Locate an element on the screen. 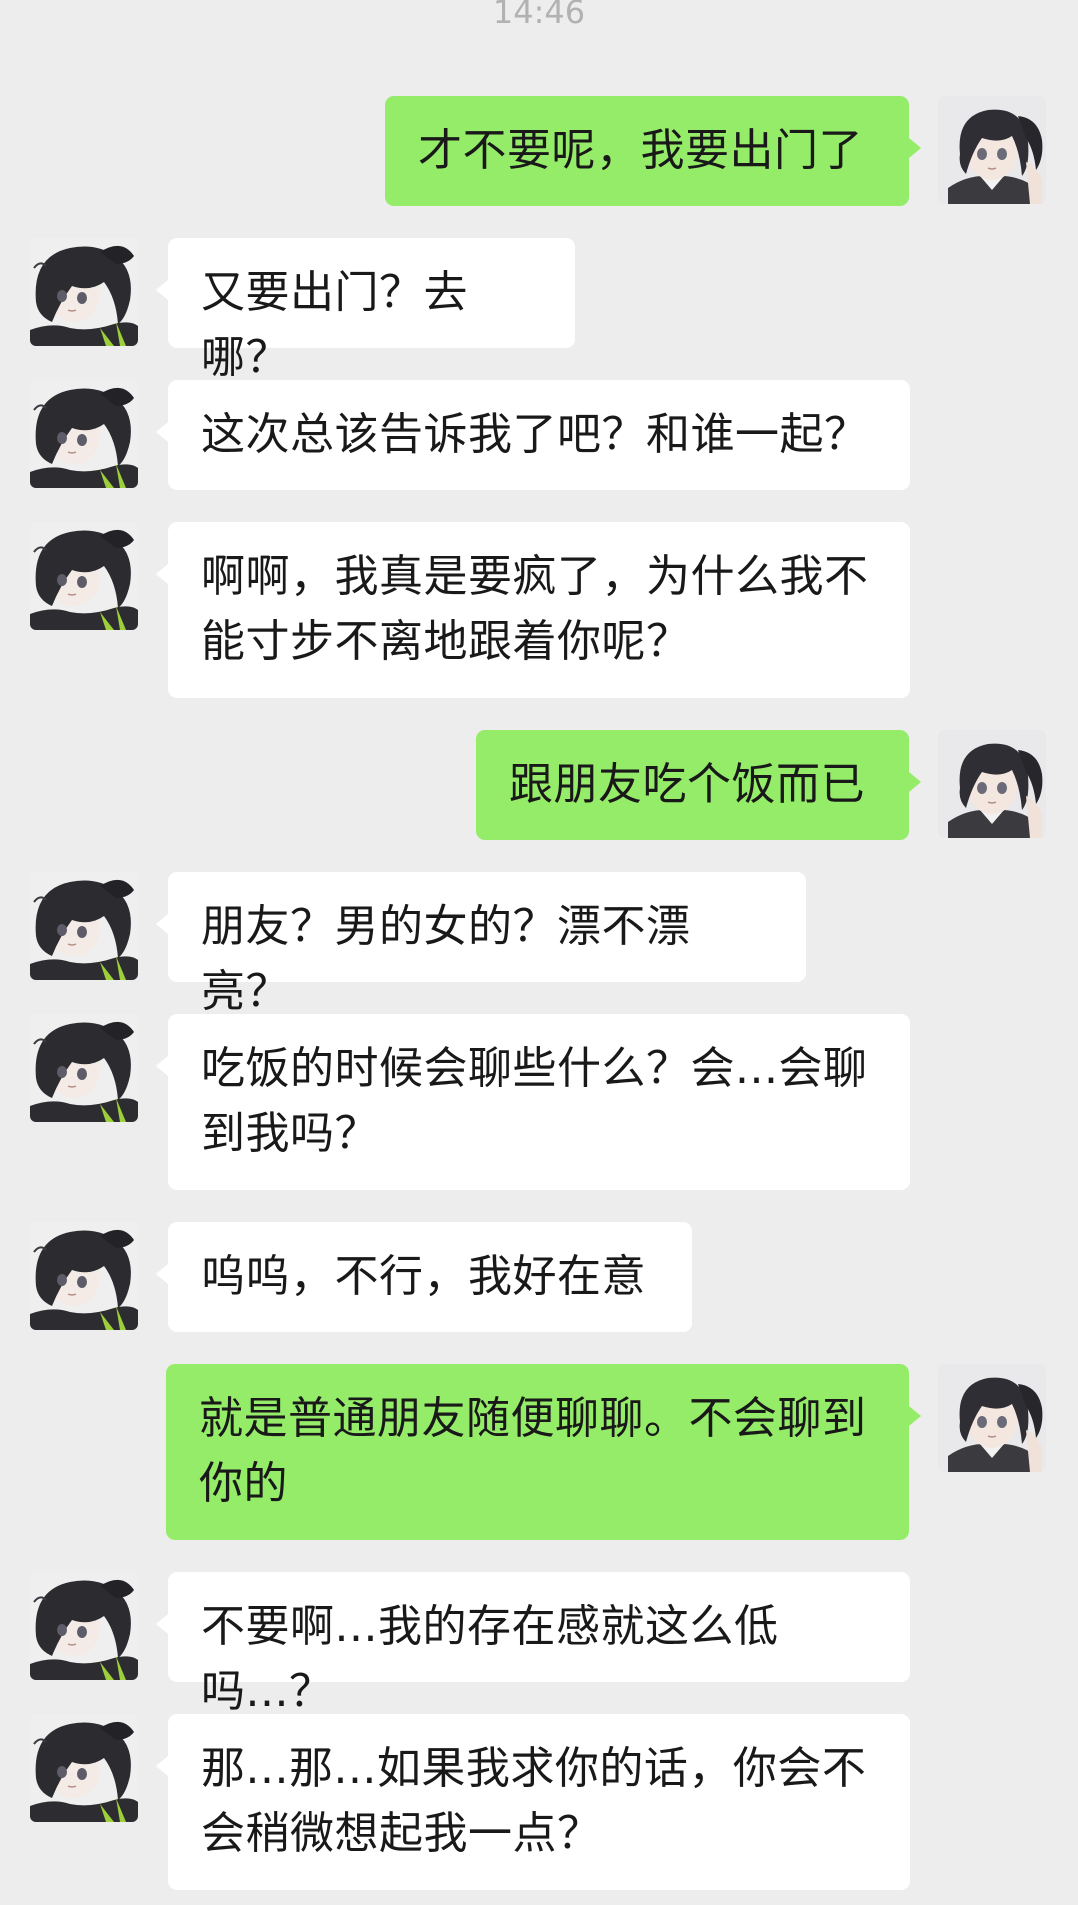 This screenshot has height=1905, width=1078. message-text: 那...那...如果我求你的话，你会不会稍微想起我一点？ is located at coordinates (534, 1801).